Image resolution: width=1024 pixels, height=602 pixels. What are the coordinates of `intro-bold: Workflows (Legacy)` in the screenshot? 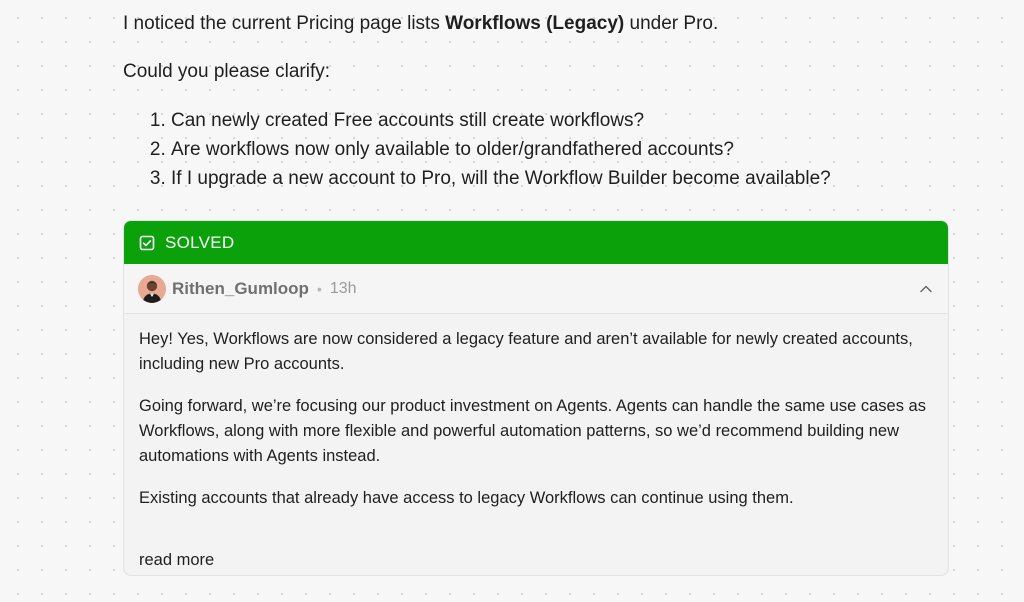 It's located at (535, 23).